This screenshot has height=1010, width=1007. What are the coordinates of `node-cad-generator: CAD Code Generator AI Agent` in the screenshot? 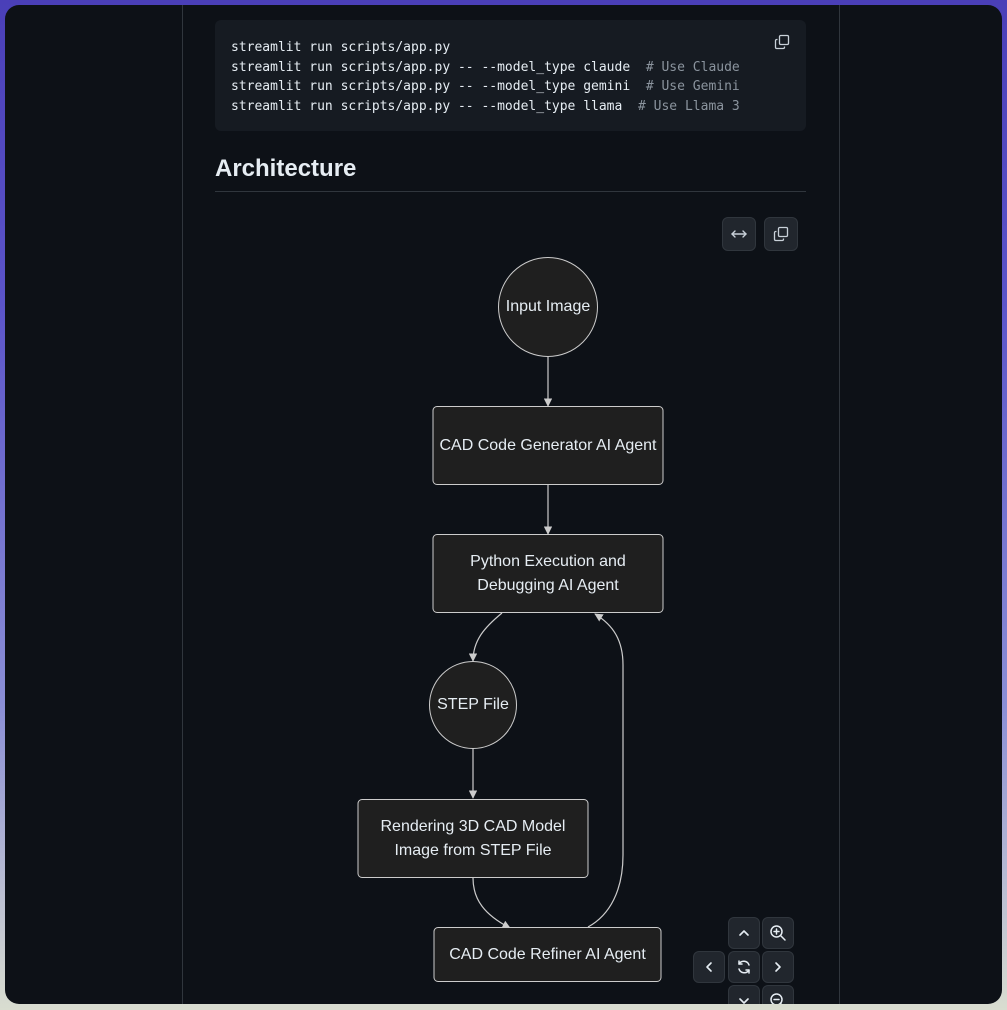 It's located at (548, 445).